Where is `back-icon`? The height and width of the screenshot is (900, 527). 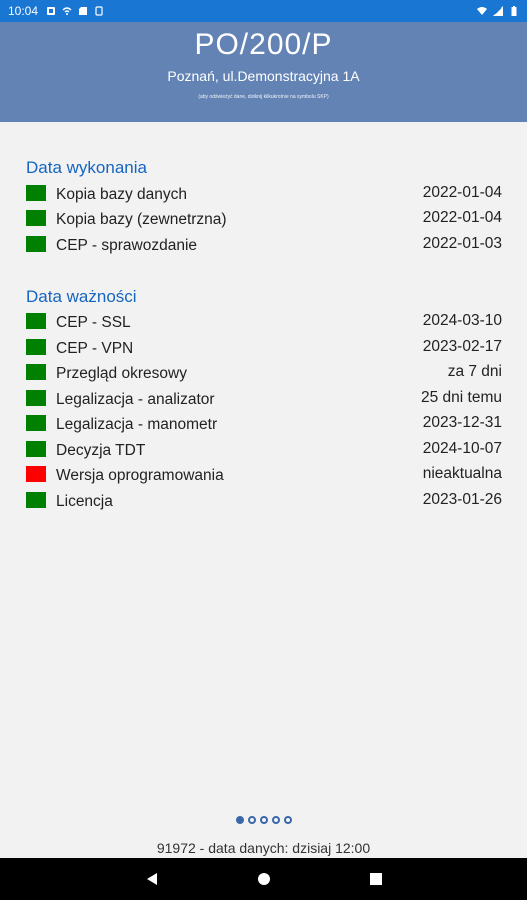
back-icon is located at coordinates (151, 879).